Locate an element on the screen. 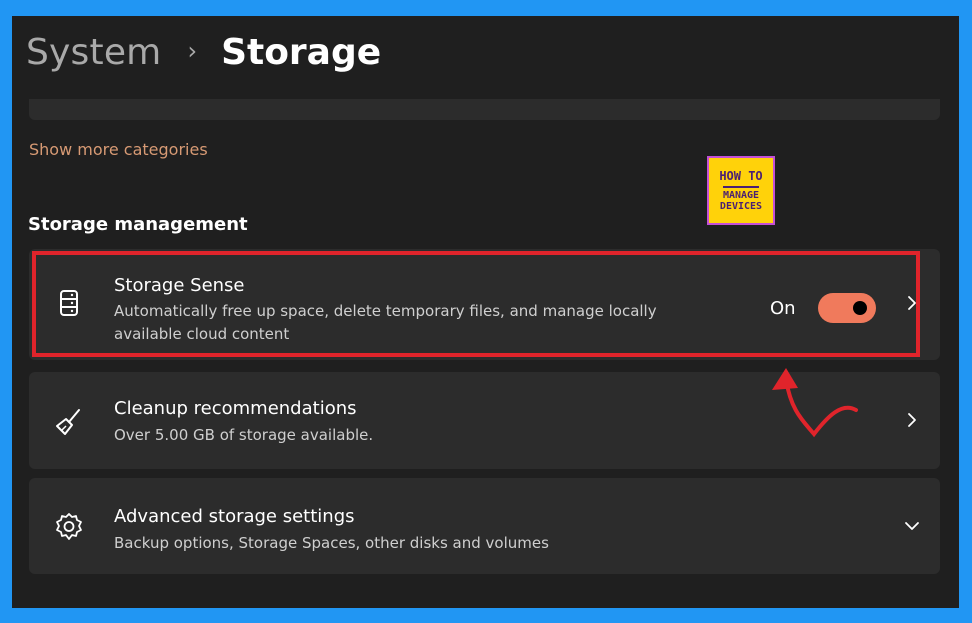 Image resolution: width=972 pixels, height=623 pixels. storage-drive-icon is located at coordinates (69, 303).